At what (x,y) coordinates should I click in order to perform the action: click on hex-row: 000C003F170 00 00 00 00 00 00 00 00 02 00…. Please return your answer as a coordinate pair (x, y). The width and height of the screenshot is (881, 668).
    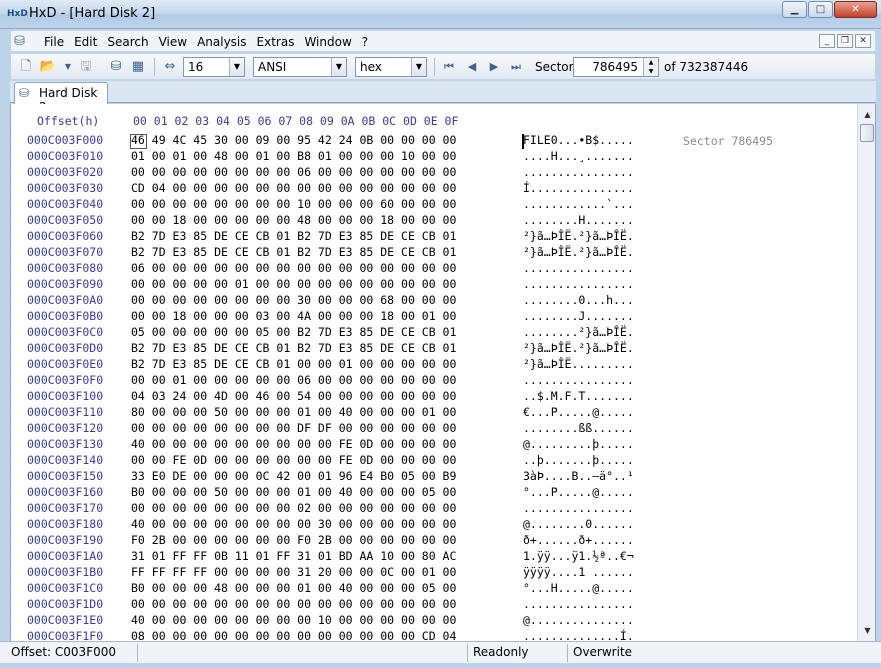
    Looking at the image, I should click on (411, 509).